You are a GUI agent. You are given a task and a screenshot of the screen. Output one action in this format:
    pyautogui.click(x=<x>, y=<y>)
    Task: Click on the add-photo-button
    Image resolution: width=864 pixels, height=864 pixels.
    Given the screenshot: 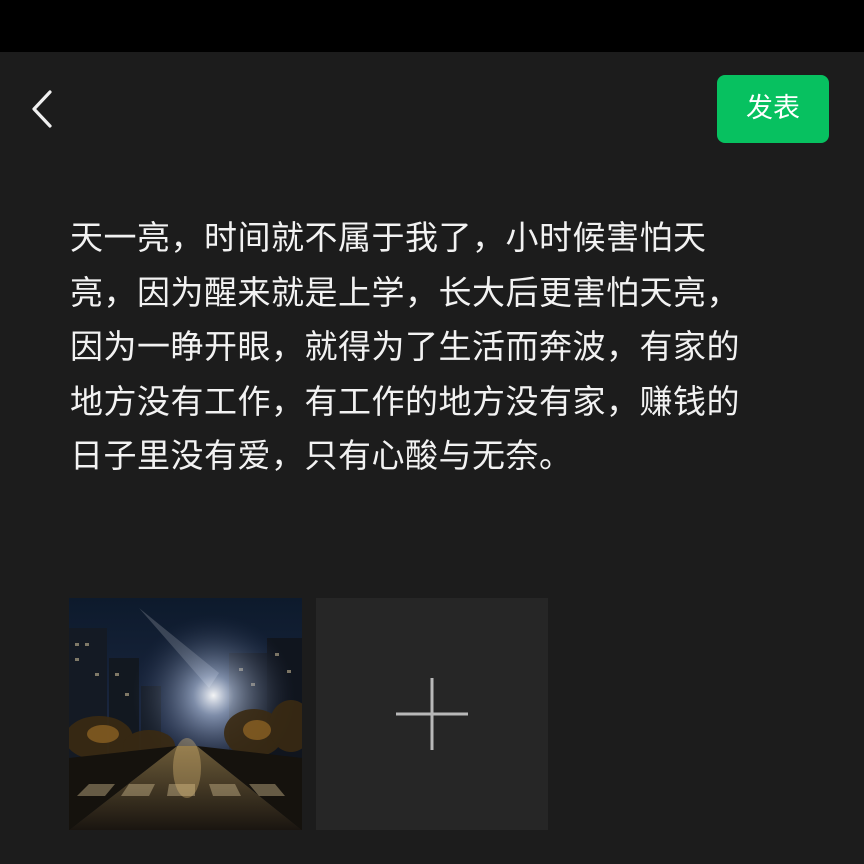 What is the action you would take?
    pyautogui.click(x=432, y=714)
    